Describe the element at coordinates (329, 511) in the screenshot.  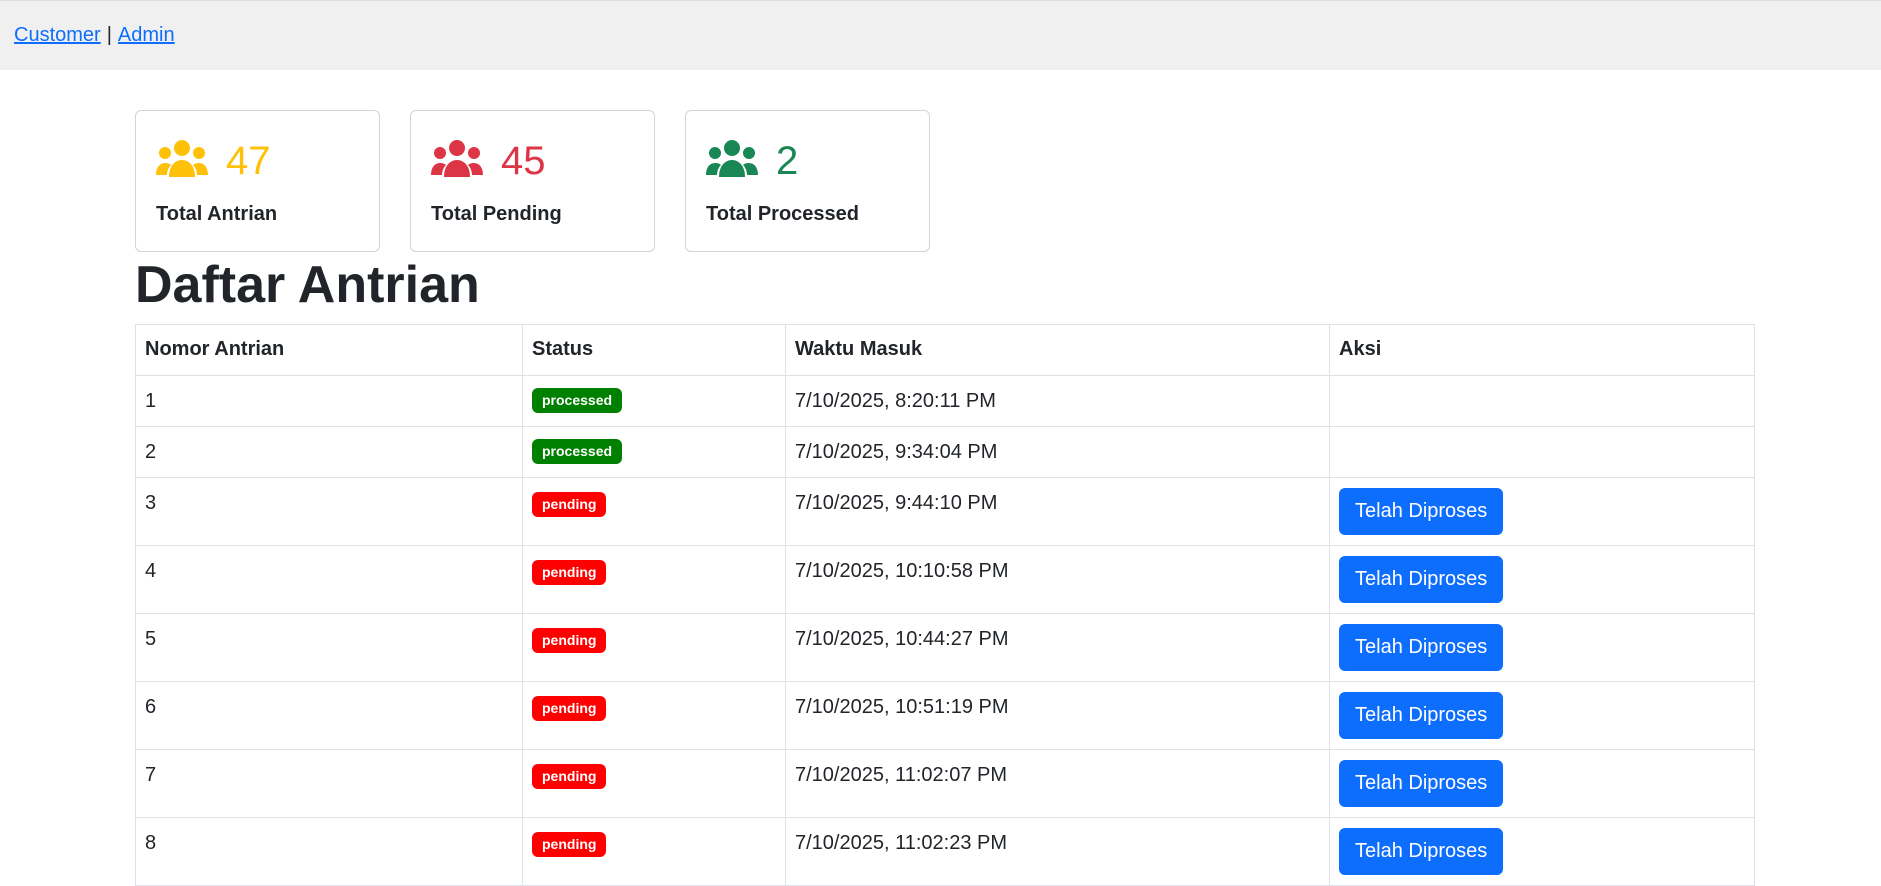
I see `queue-number-cell: 3` at that location.